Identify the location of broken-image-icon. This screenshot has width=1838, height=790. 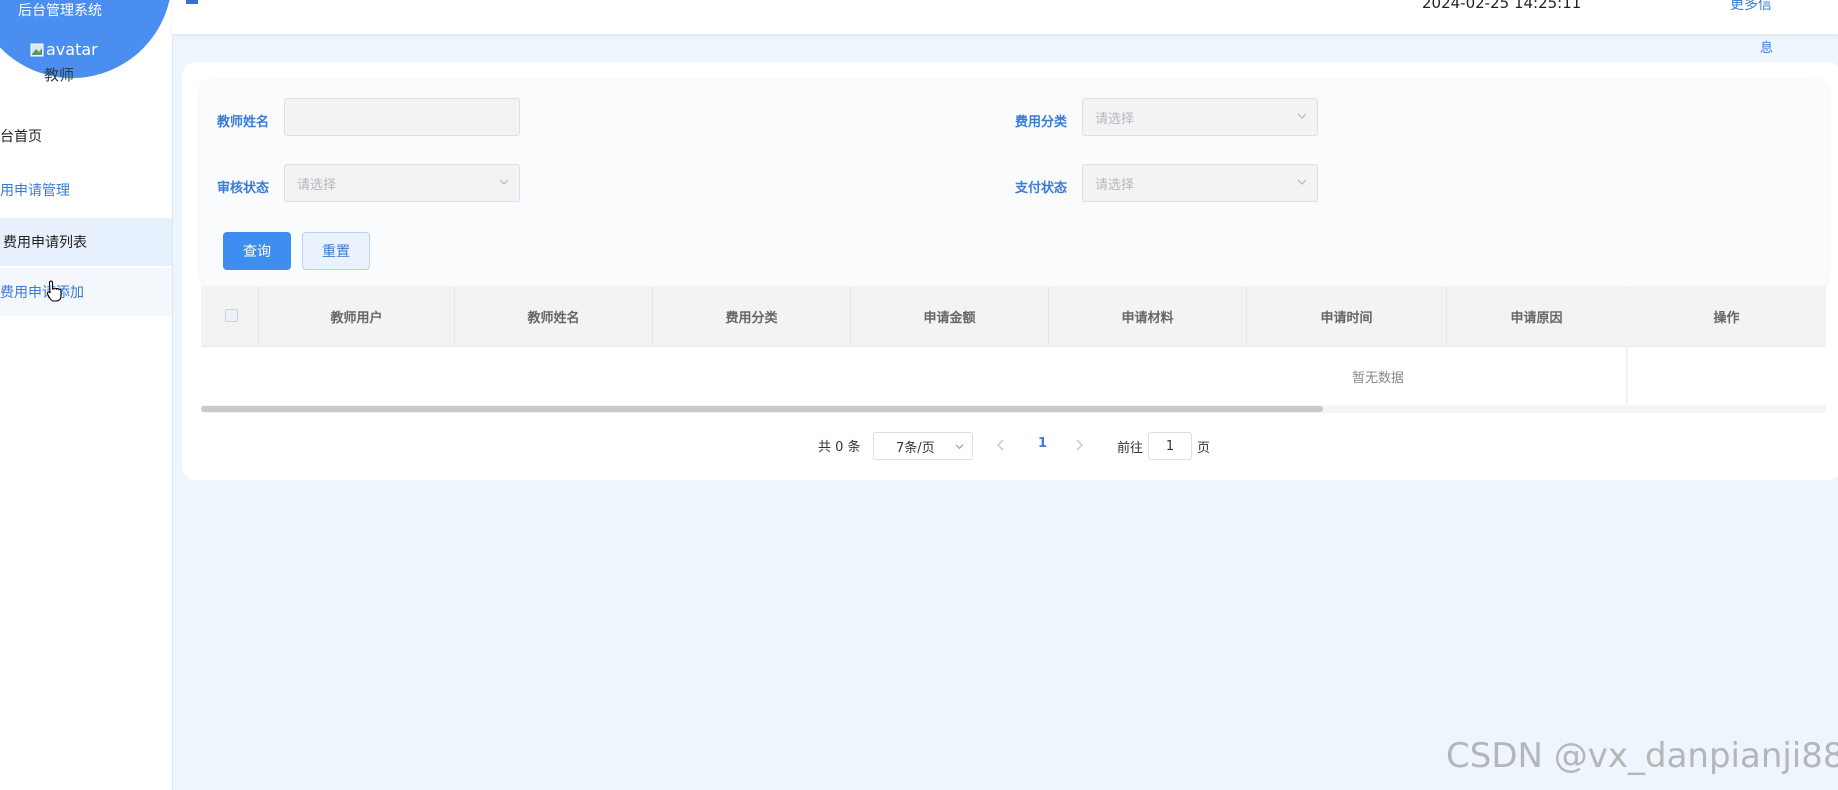
(37, 49).